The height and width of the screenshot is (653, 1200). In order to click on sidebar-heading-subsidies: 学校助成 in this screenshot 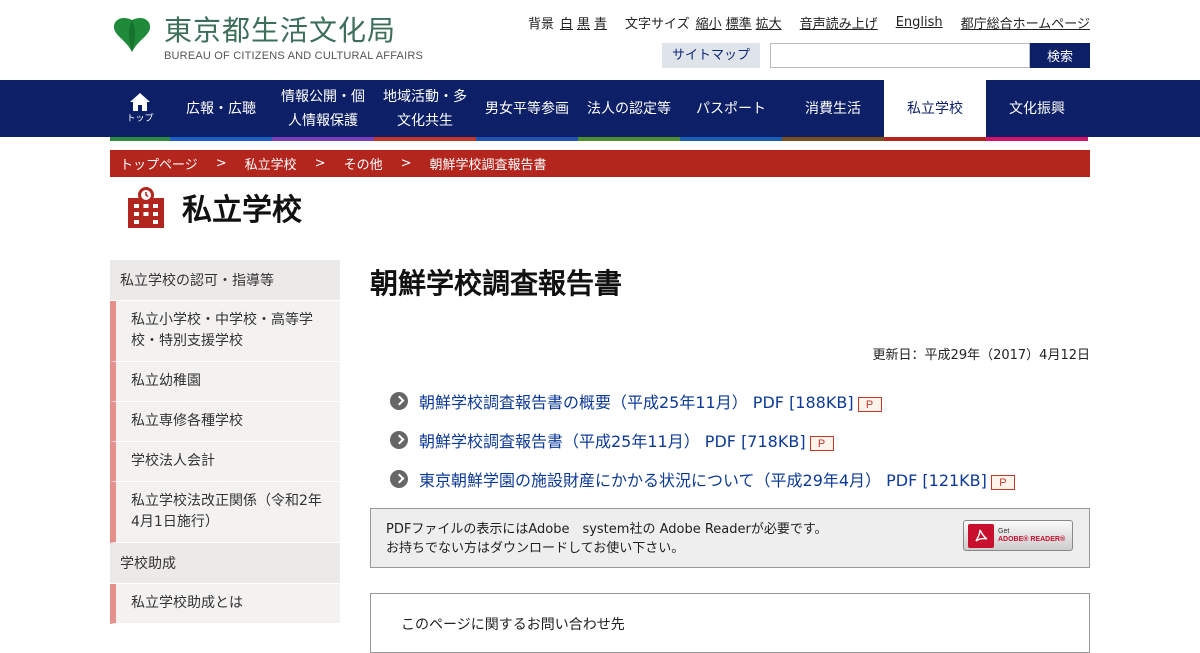, I will do `click(225, 563)`.